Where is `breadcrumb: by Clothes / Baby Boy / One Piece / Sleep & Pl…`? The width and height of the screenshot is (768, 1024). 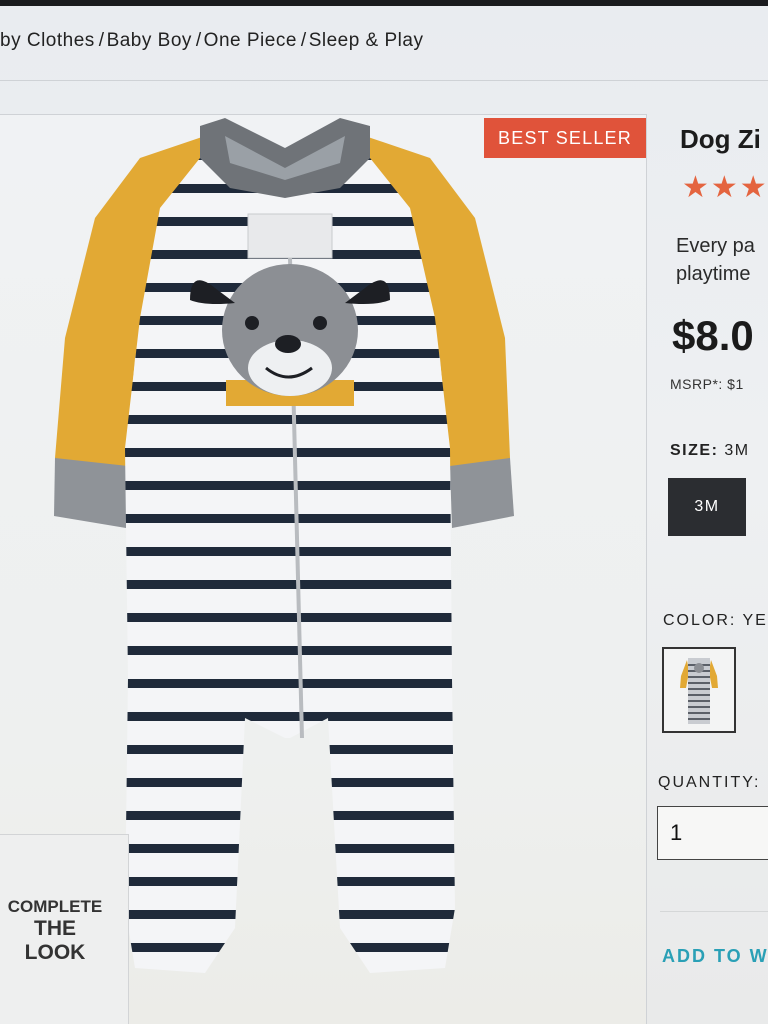
breadcrumb: by Clothes / Baby Boy / One Piece / Sleep & Pl… is located at coordinates (212, 41).